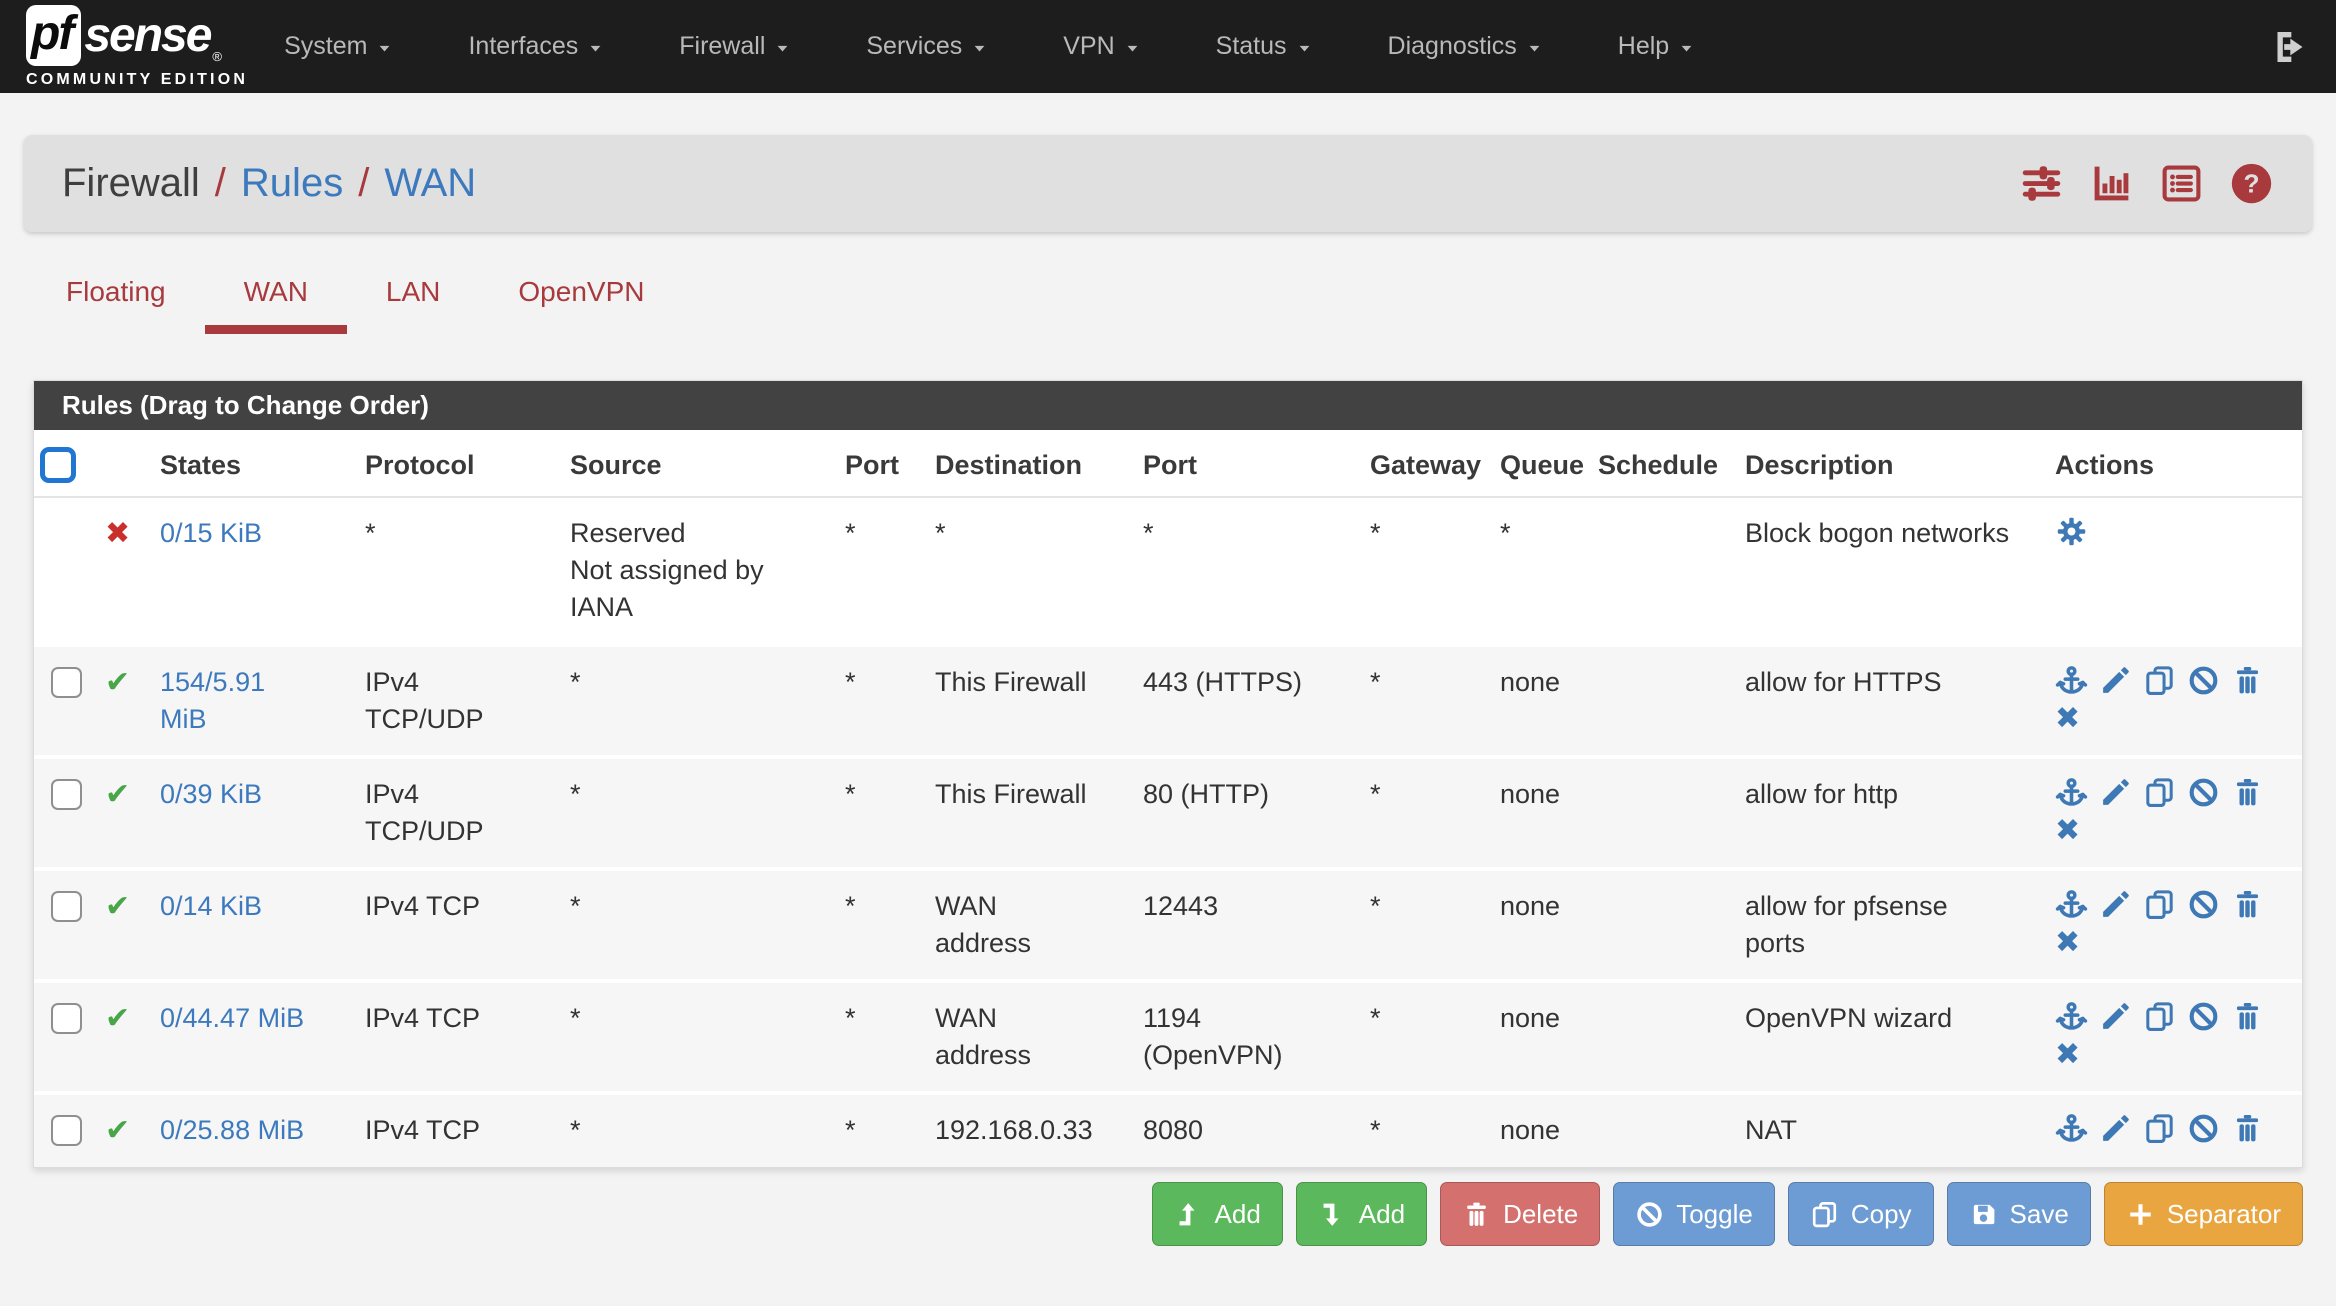 The height and width of the screenshot is (1306, 2336). Describe the element at coordinates (1217, 1214) in the screenshot. I see `add-rule-top-button: Add` at that location.